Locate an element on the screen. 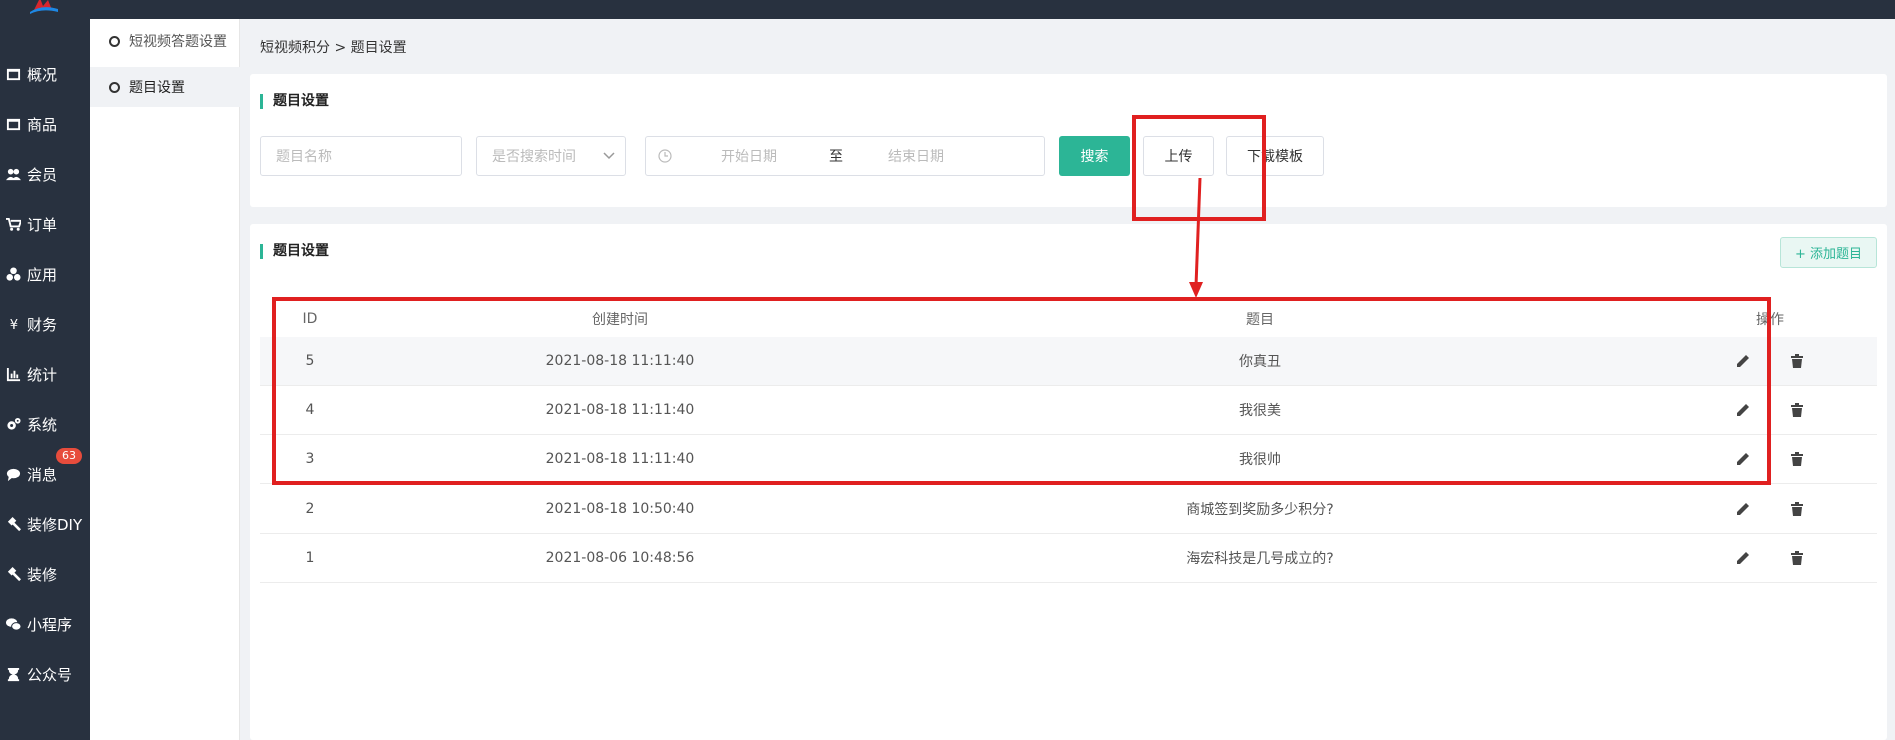  nav-item-goods: 商品 is located at coordinates (45, 124).